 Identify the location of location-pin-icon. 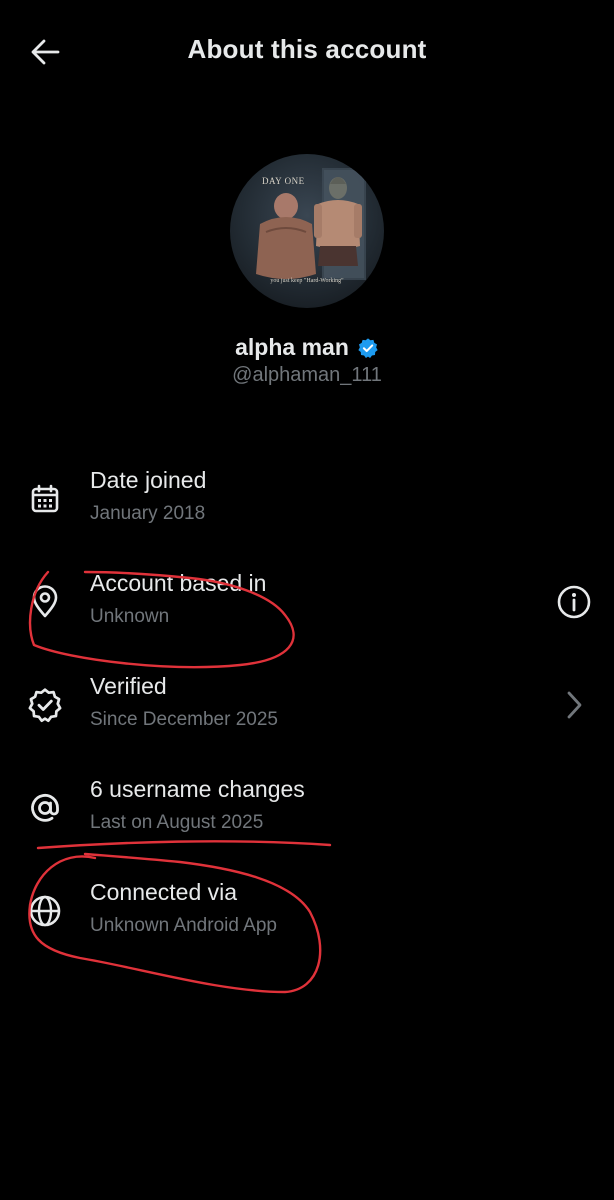
(45, 602).